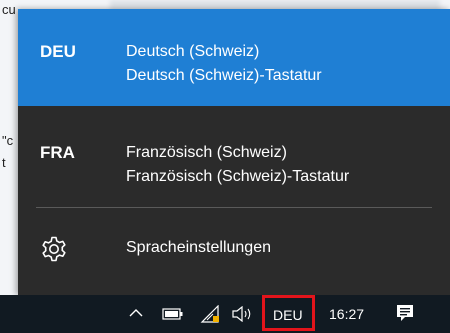  Describe the element at coordinates (225, 314) in the screenshot. I see `taskbar: DEU 16:27` at that location.